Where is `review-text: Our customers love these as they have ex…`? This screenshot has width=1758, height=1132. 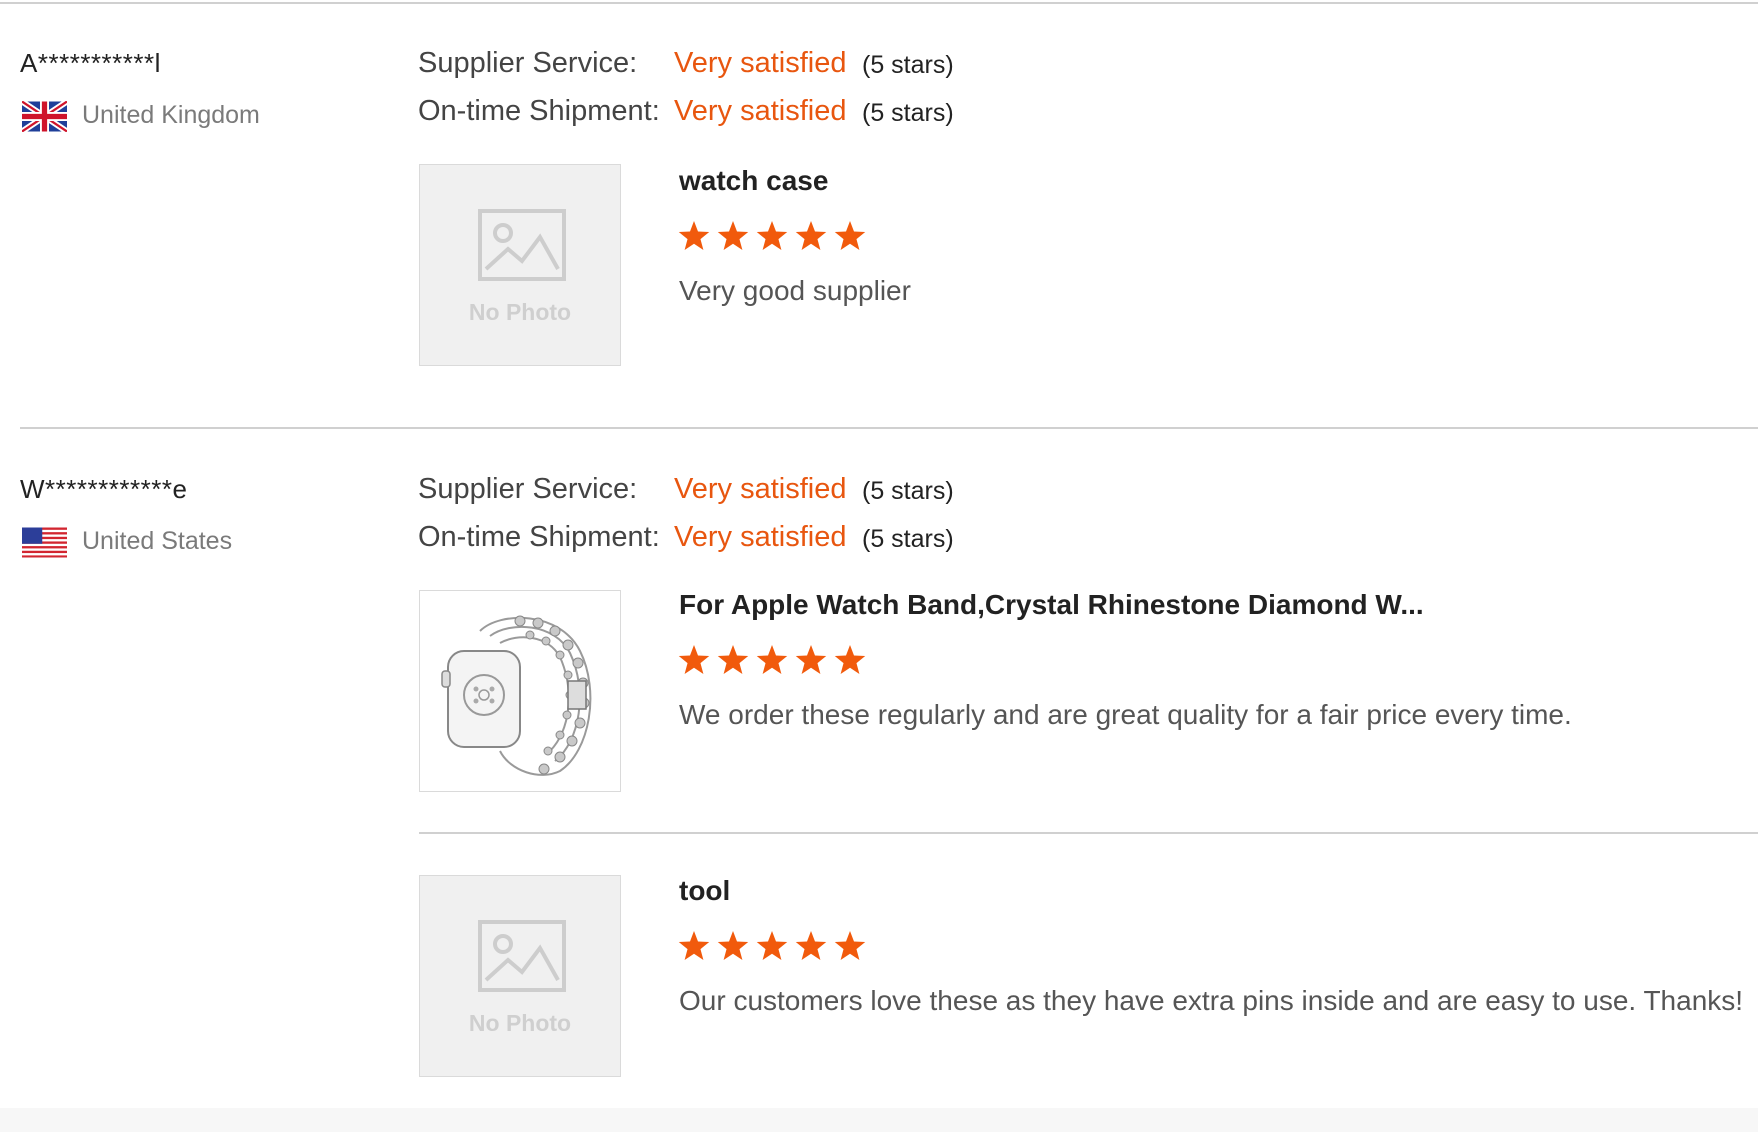 review-text: Our customers love these as they have ex… is located at coordinates (1211, 1000).